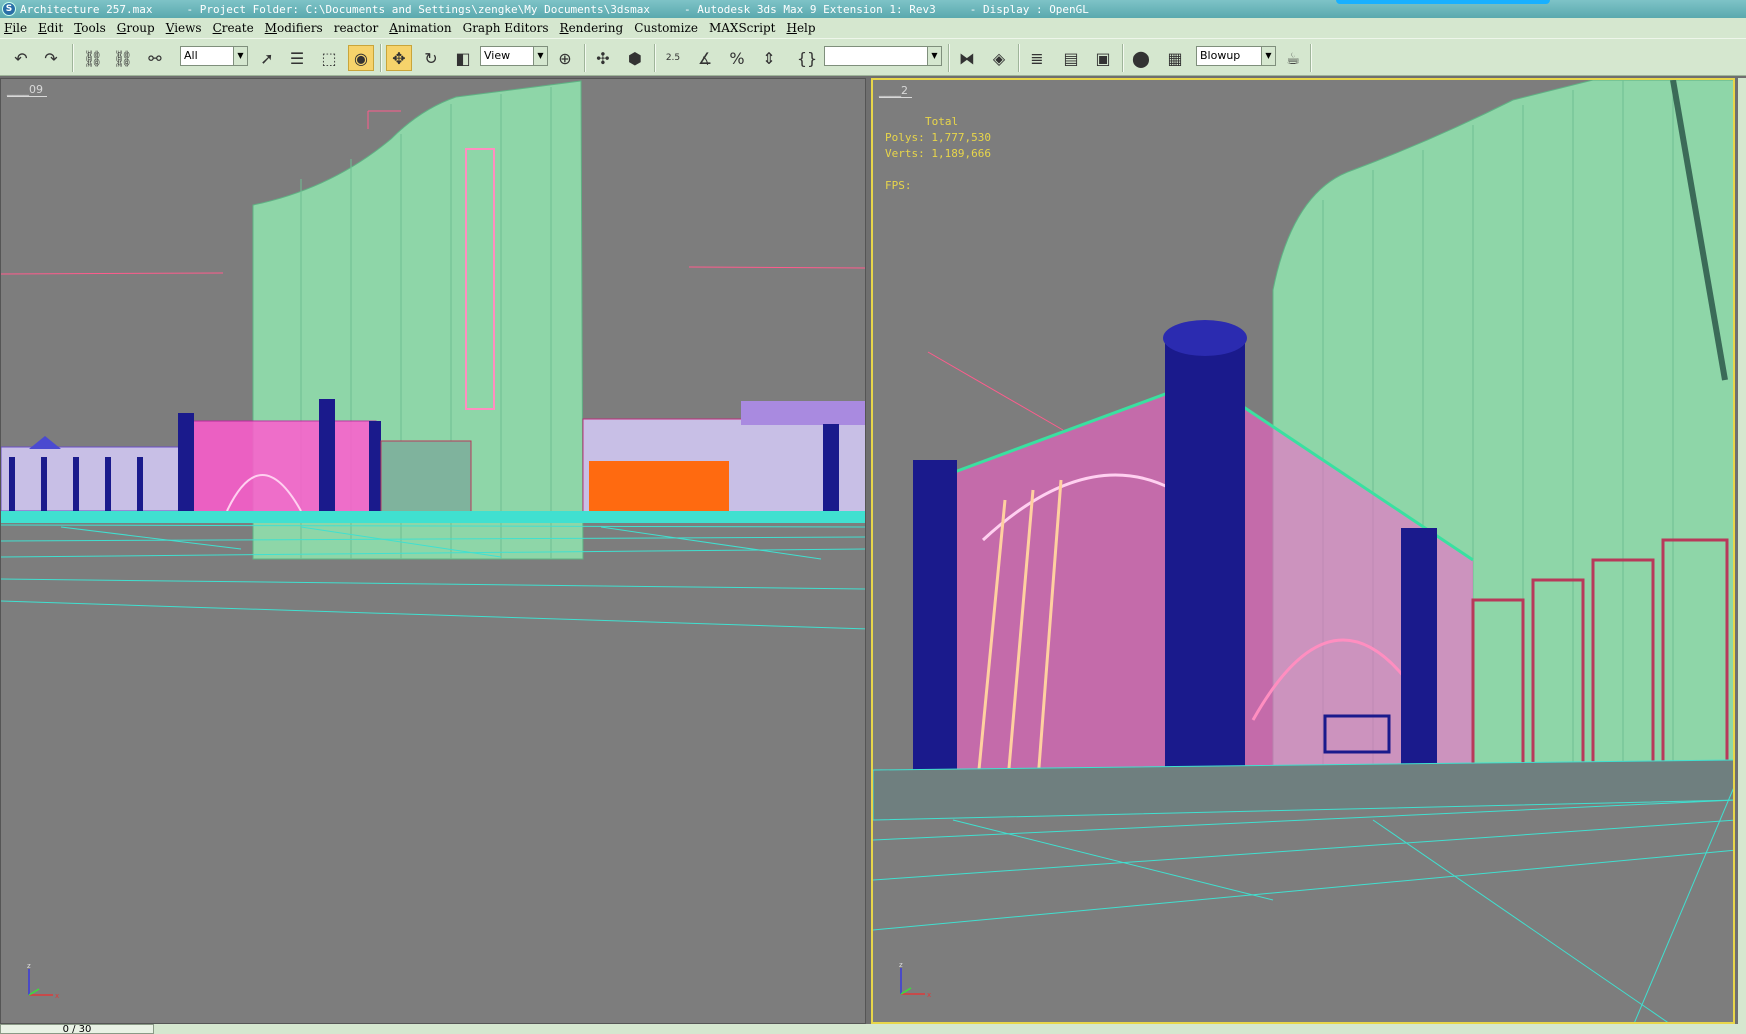  What do you see at coordinates (514, 56) in the screenshot?
I see `reference-coordinate-dropdown: View ▼` at bounding box center [514, 56].